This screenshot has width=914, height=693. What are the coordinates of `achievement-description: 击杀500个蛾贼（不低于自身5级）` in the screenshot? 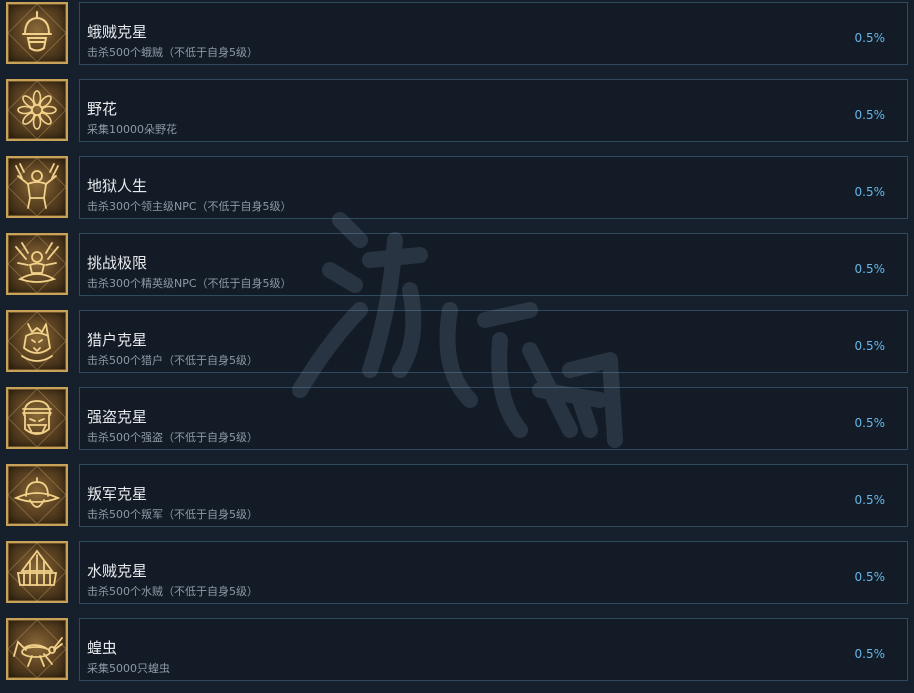 It's located at (172, 52).